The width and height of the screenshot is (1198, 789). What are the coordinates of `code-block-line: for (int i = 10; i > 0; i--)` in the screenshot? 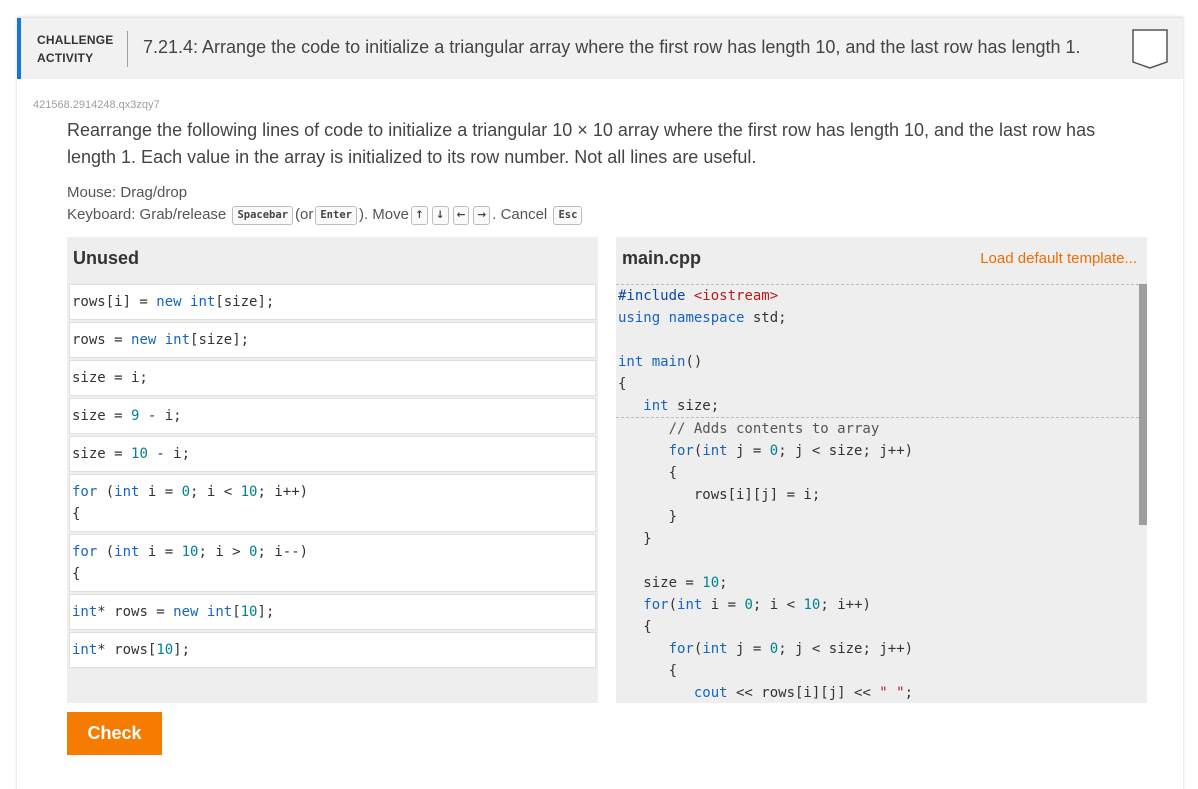 It's located at (190, 552).